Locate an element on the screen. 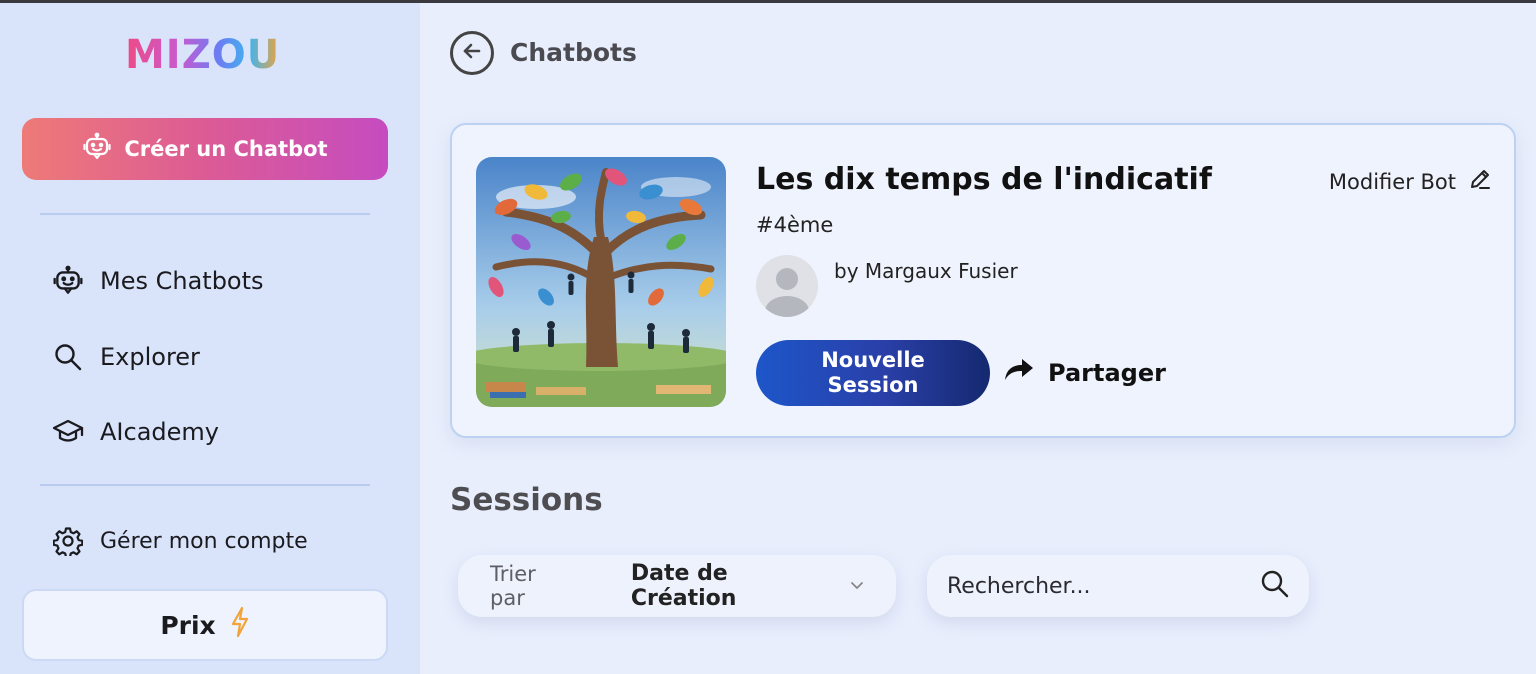 Image resolution: width=1536 pixels, height=674 pixels. bot-cover-image is located at coordinates (601, 282).